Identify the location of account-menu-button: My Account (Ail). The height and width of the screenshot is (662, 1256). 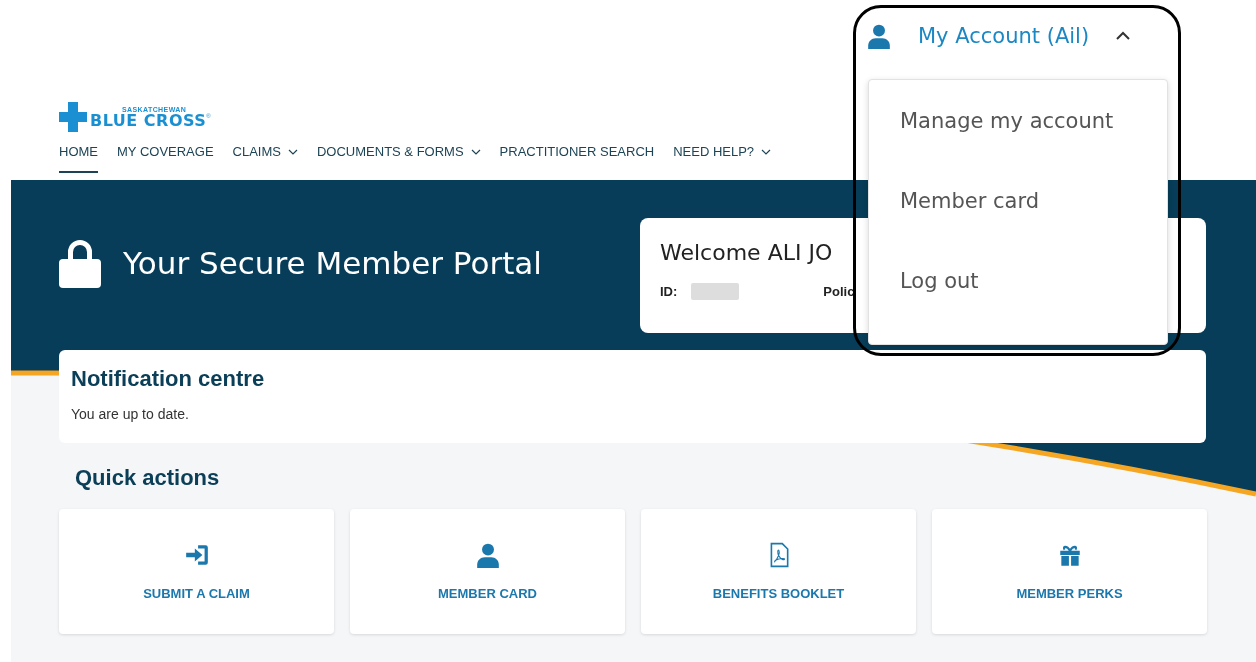
(999, 36).